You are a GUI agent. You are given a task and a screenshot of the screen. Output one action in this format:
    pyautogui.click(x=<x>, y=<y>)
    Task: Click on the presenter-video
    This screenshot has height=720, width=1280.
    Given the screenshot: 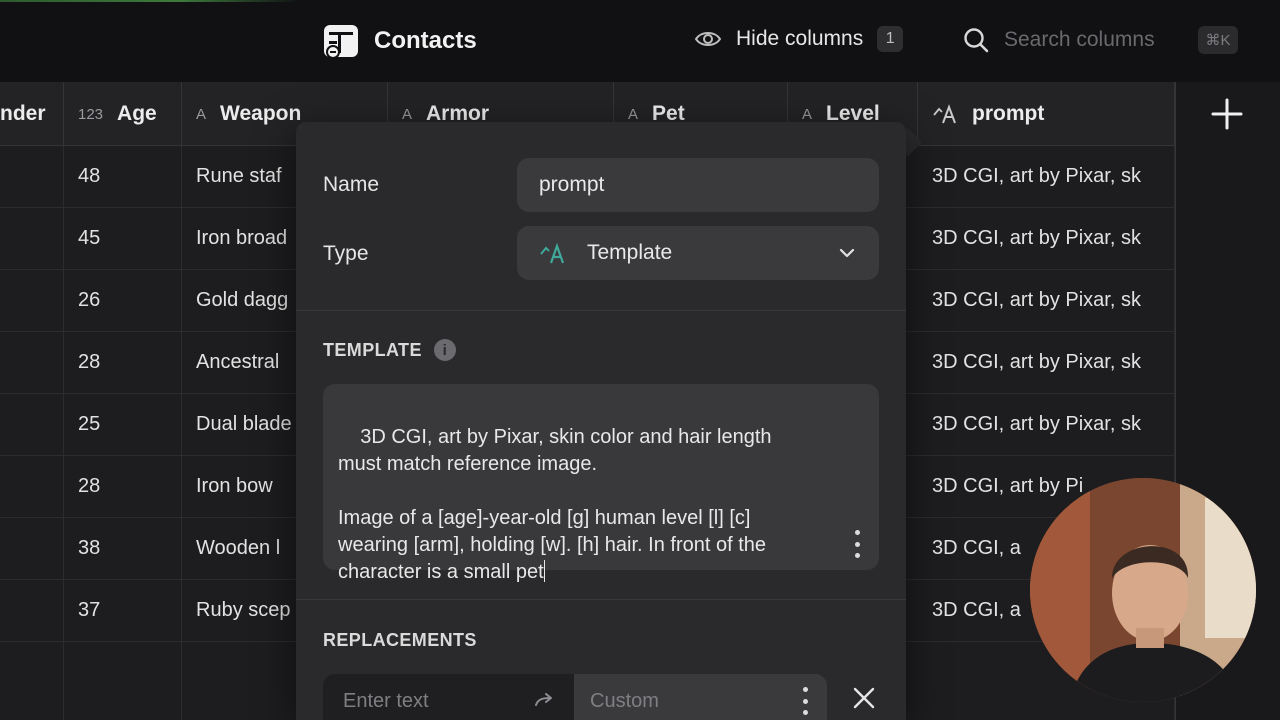 What is the action you would take?
    pyautogui.click(x=1143, y=590)
    